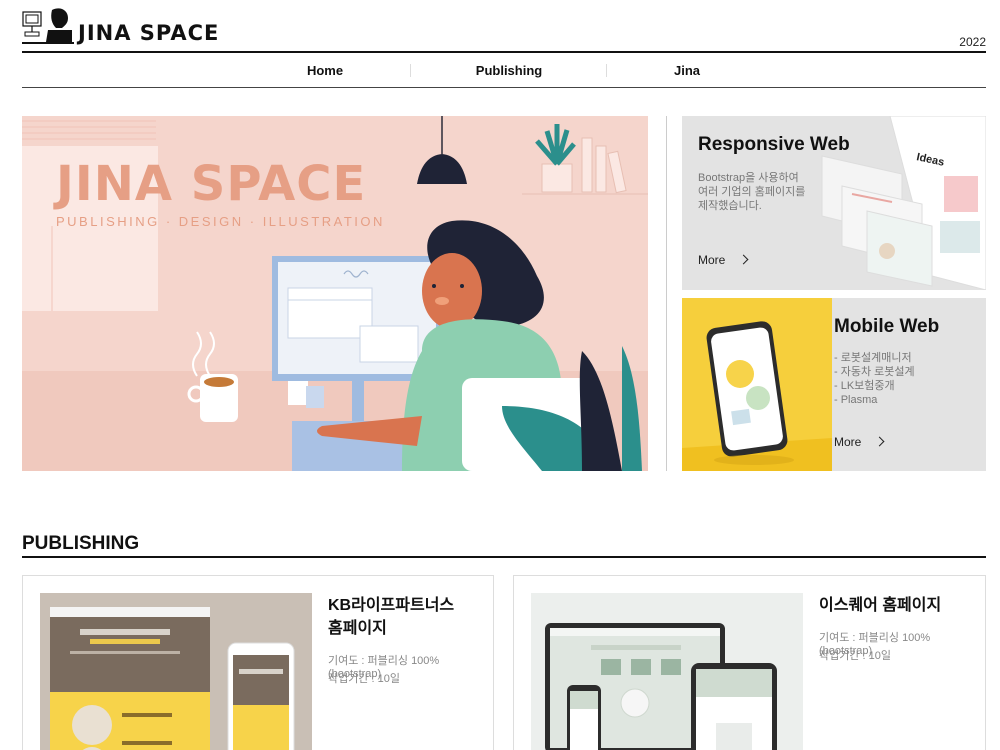  What do you see at coordinates (774, 144) in the screenshot?
I see `responsive-web-title: Responsive Web` at bounding box center [774, 144].